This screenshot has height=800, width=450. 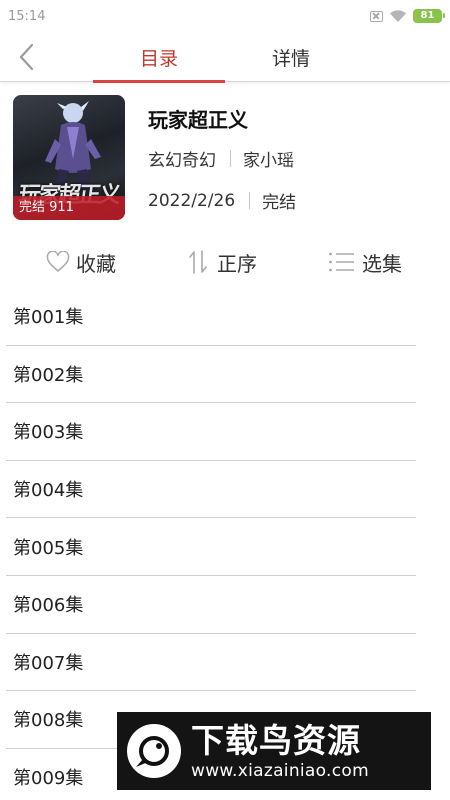 I want to click on back-button, so click(x=28, y=57).